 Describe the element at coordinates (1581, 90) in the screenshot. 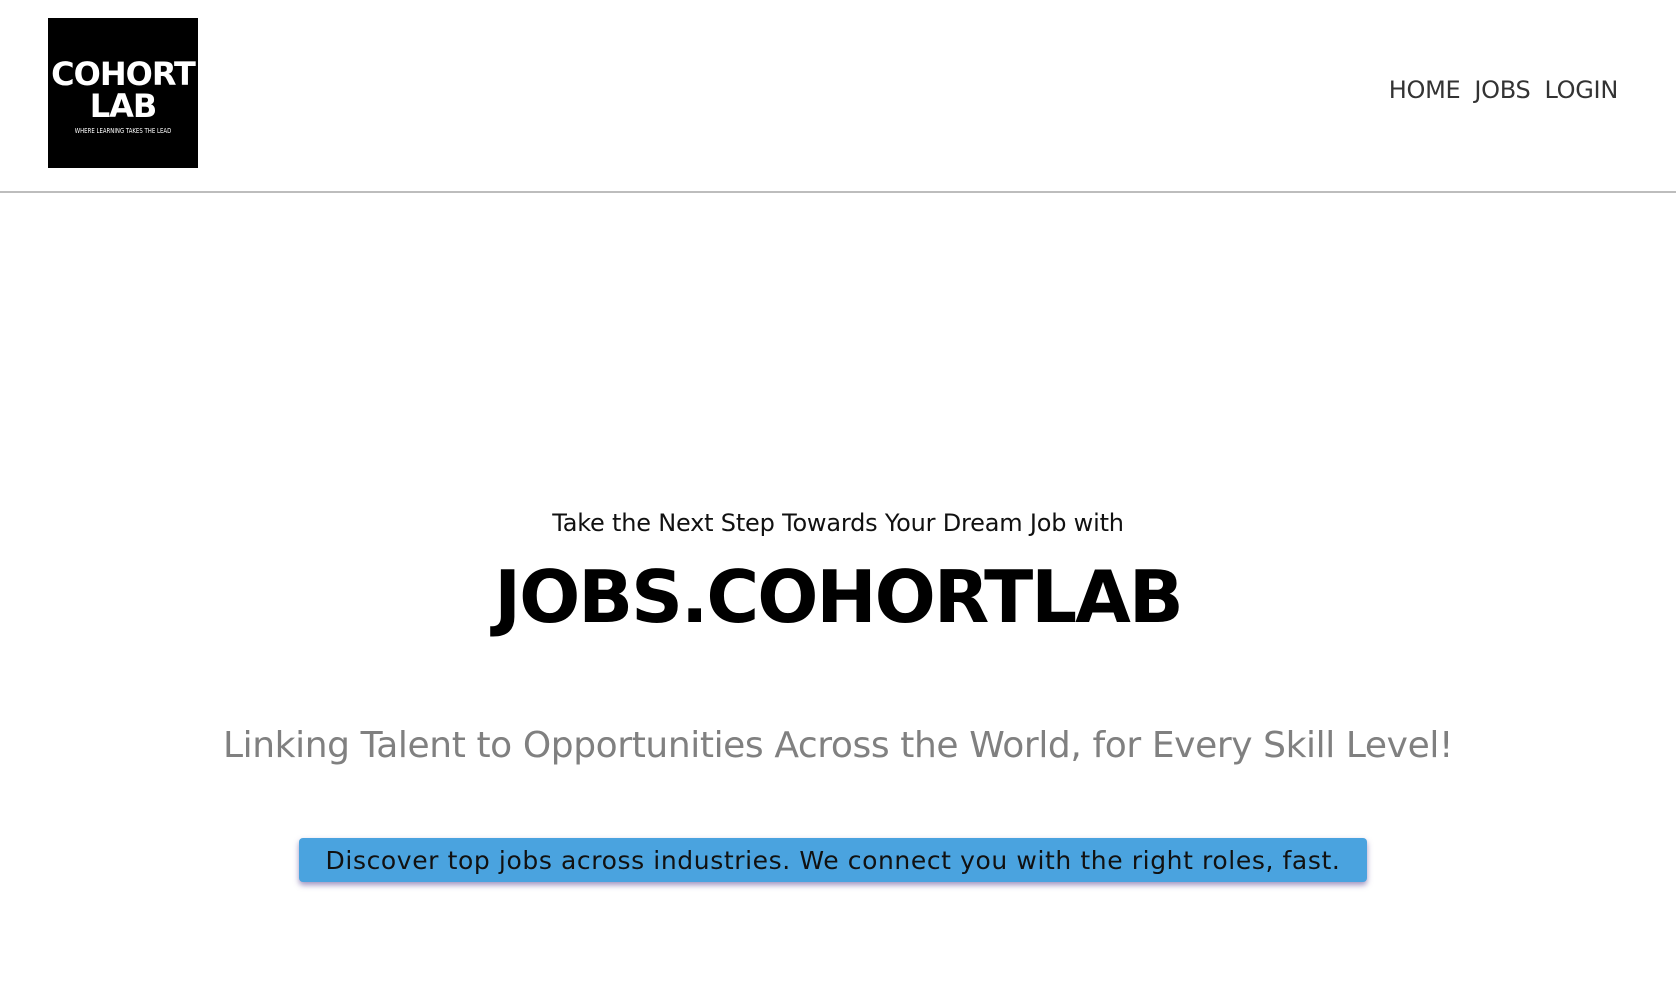

I see `nav-link-login: LOGIN` at that location.